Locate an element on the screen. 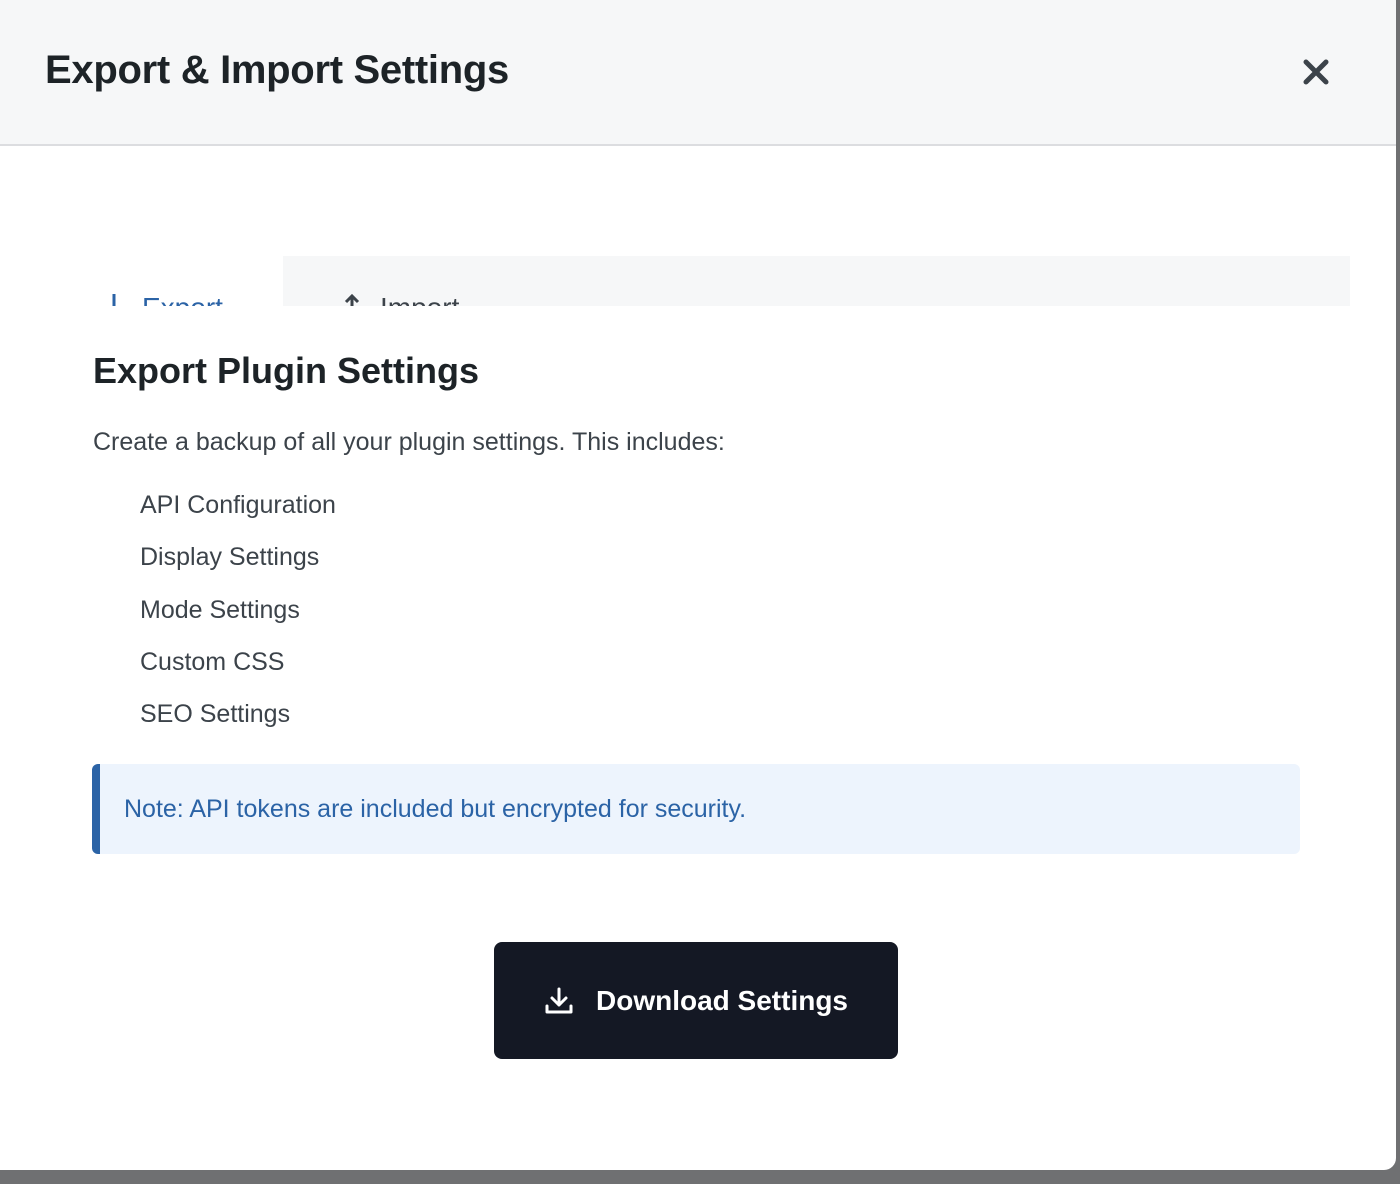 The width and height of the screenshot is (1400, 1184). panel-title: Export Plugin Settings is located at coordinates (286, 370).